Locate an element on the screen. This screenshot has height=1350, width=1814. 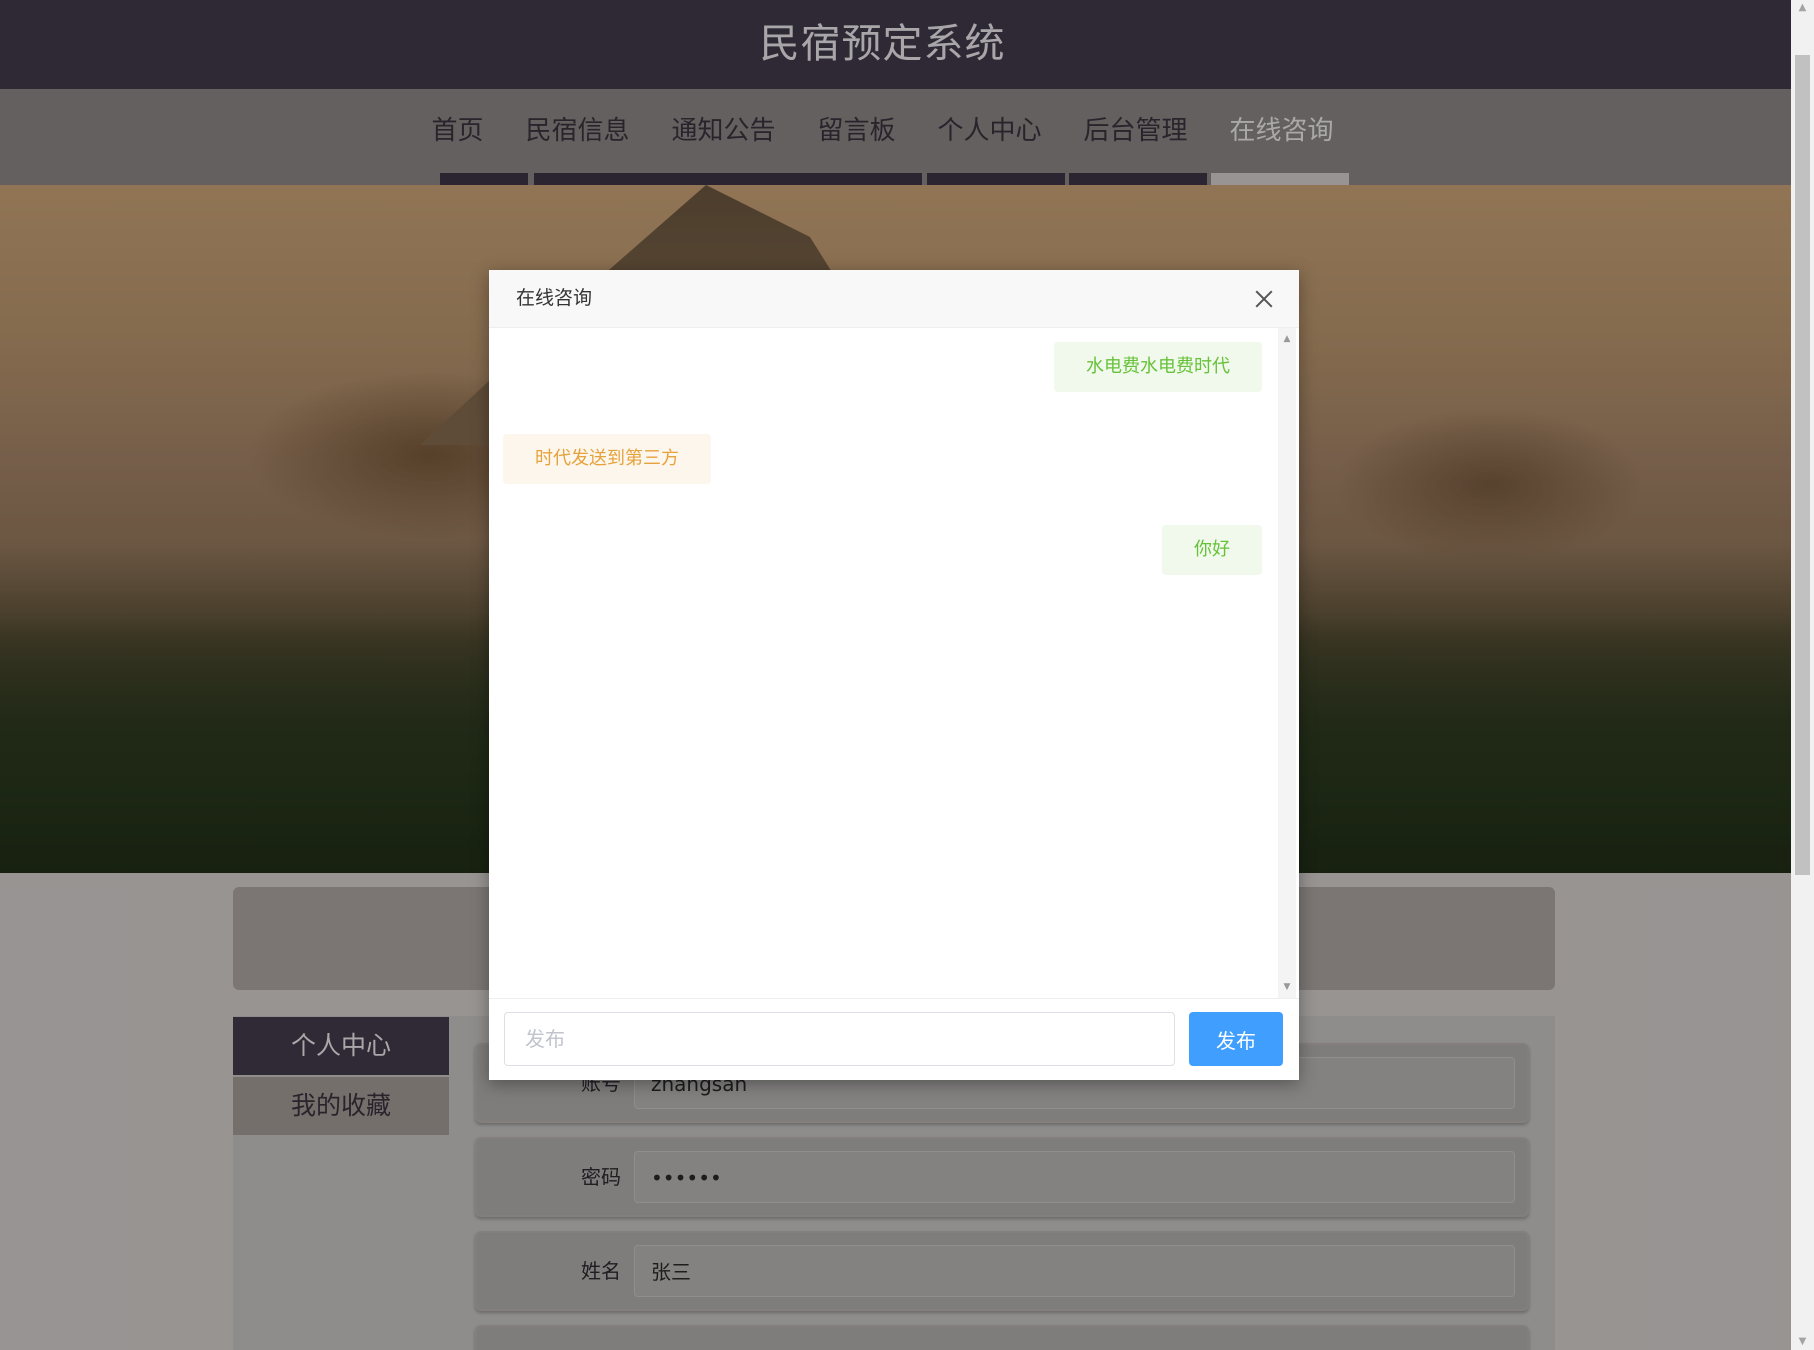
chat-input is located at coordinates (839, 1039).